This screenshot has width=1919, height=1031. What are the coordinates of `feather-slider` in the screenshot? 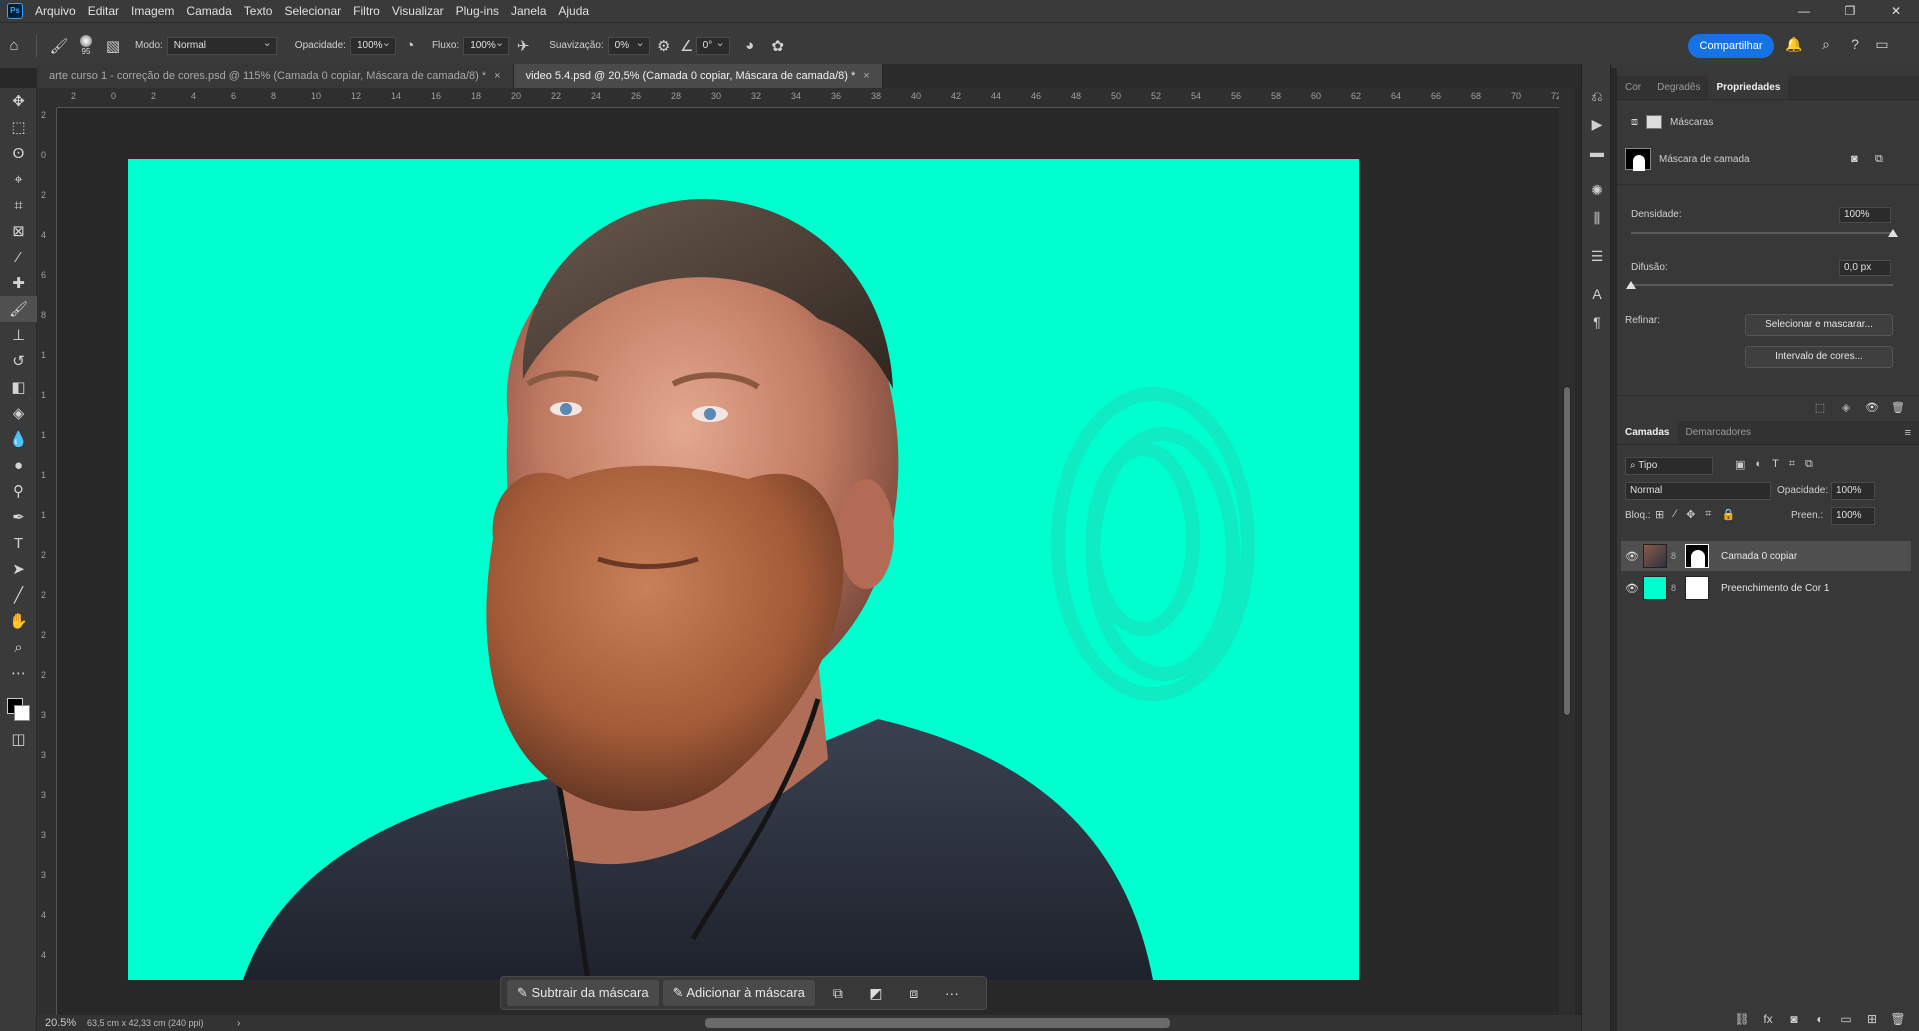 It's located at (1762, 285).